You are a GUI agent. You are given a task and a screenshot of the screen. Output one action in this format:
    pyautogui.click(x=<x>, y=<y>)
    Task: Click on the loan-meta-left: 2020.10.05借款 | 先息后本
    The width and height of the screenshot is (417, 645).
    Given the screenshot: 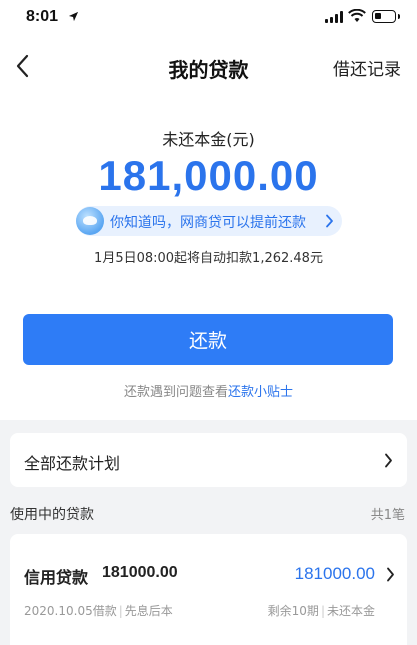 What is the action you would take?
    pyautogui.click(x=98, y=610)
    